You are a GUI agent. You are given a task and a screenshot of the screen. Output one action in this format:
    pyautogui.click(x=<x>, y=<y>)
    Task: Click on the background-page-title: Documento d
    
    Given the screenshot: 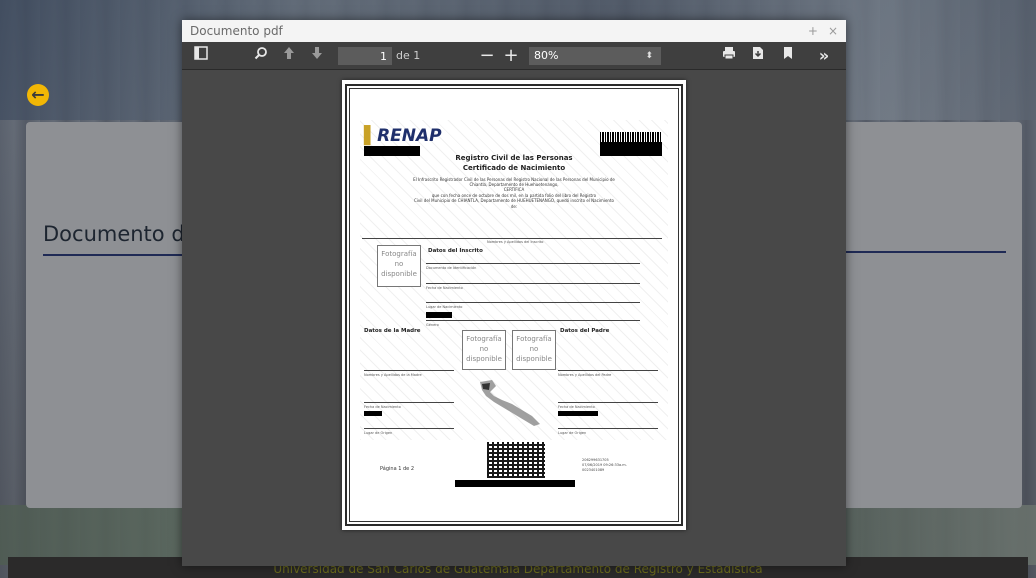 What is the action you would take?
    pyautogui.click(x=113, y=234)
    